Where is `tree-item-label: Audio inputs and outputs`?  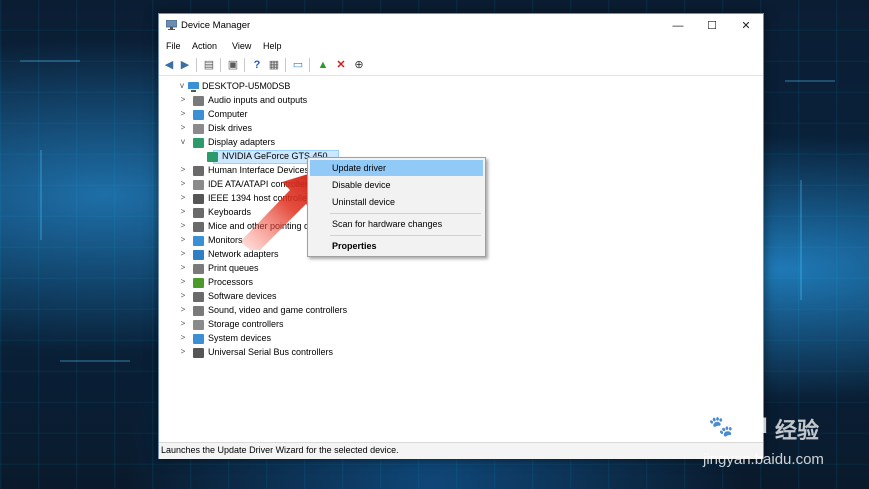
tree-item-label: Audio inputs and outputs is located at coordinates (258, 100).